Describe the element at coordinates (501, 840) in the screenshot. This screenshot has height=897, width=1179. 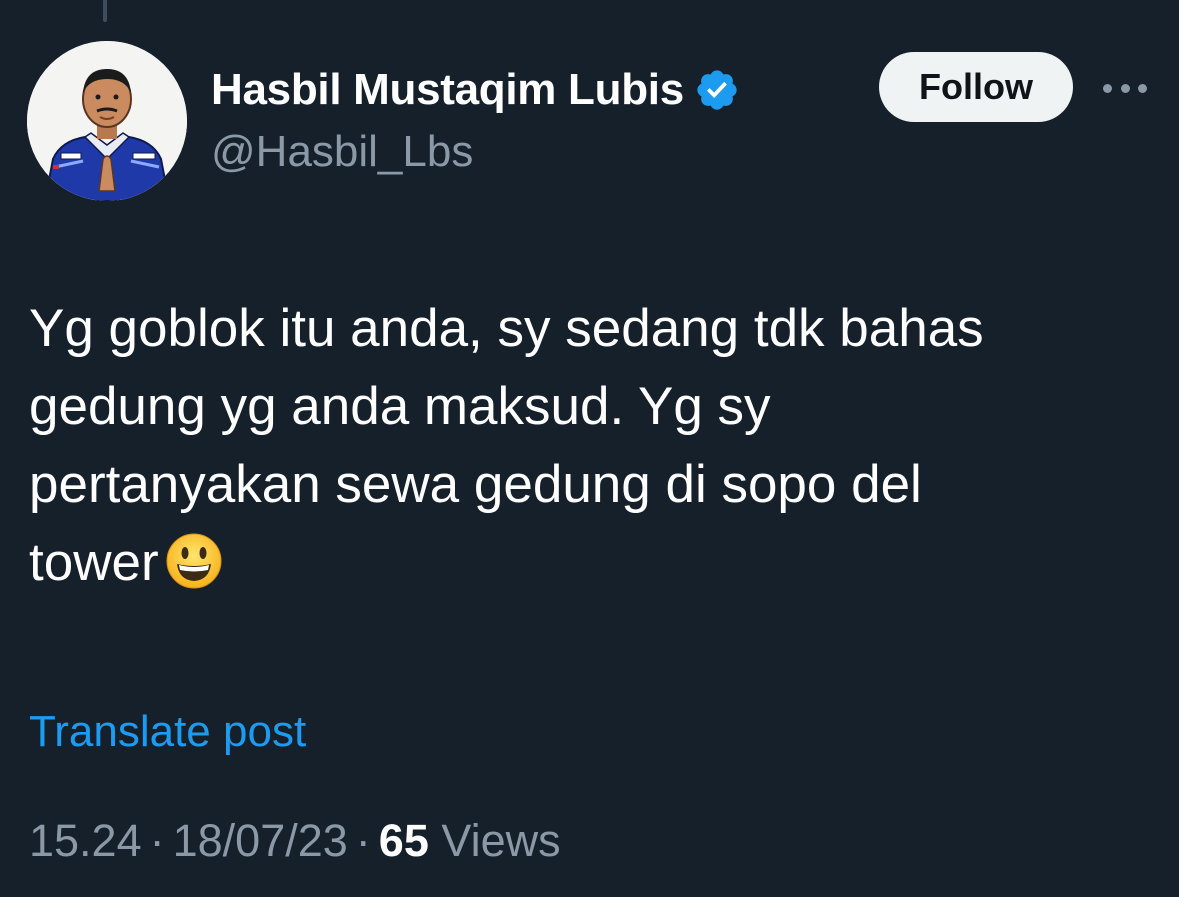
I see `views-label: Views` at that location.